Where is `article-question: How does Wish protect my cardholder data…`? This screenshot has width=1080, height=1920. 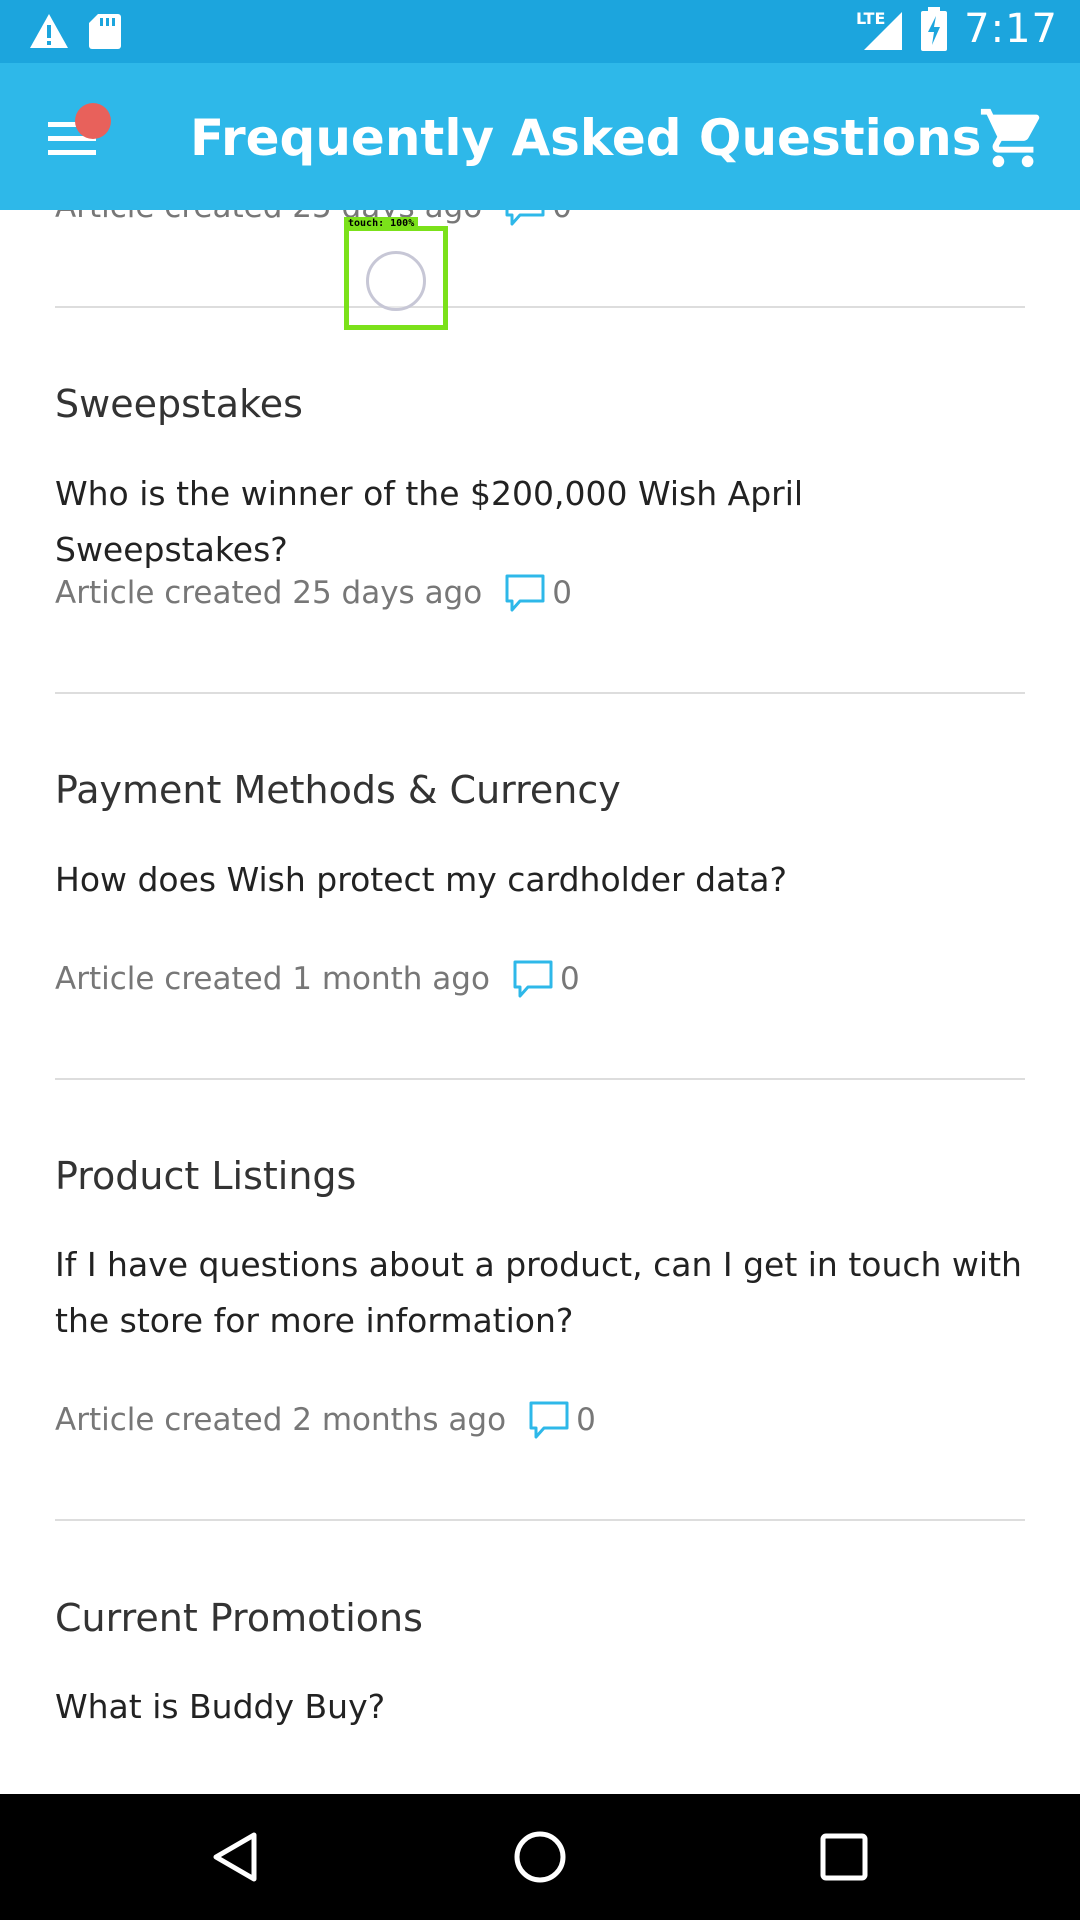
article-question: How does Wish protect my cardholder data… is located at coordinates (540, 880).